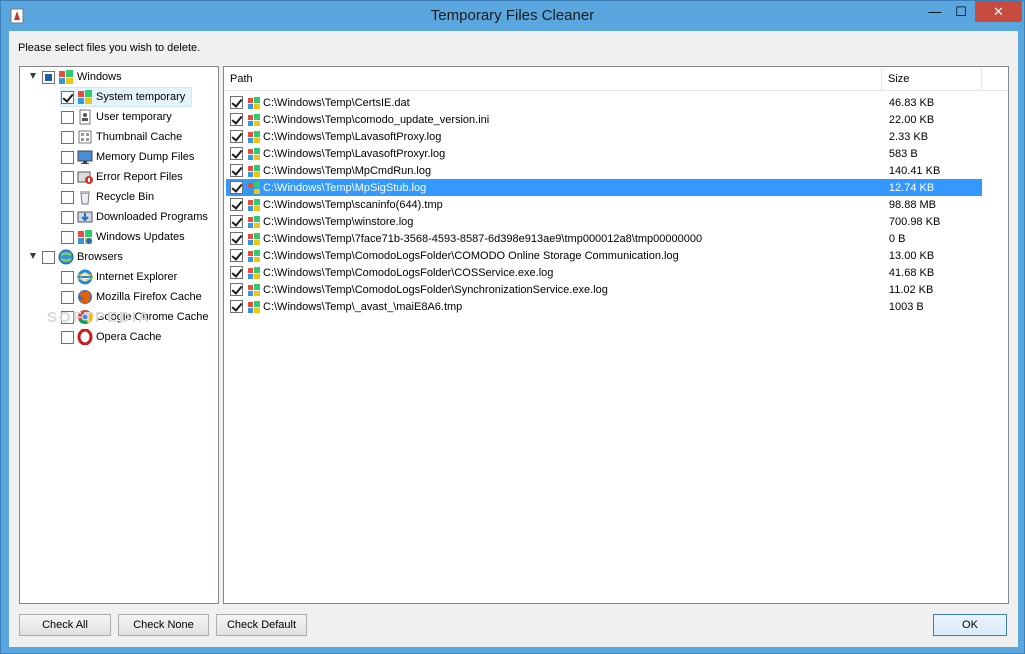  What do you see at coordinates (109, 48) in the screenshot?
I see `instruction-text: Please select files you wish to delete.` at bounding box center [109, 48].